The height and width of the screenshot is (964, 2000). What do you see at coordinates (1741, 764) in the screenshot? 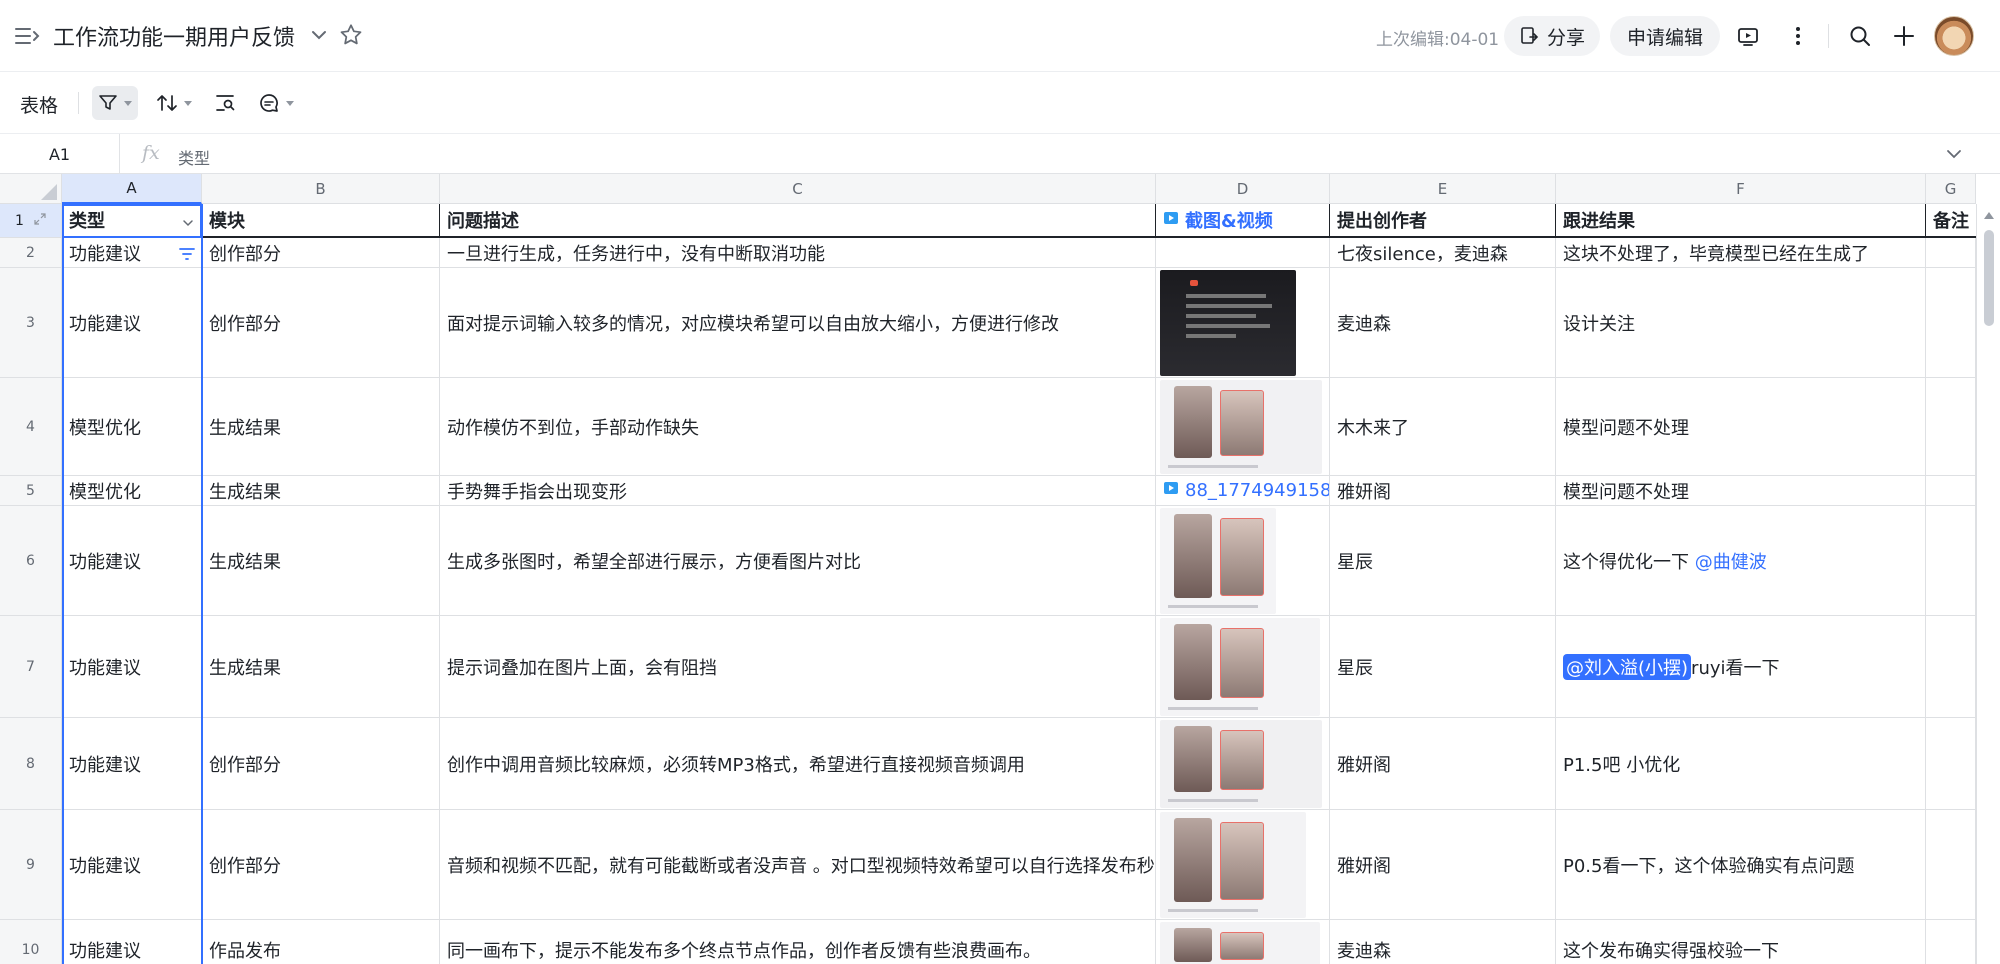
I see `cell-result: P1.5吧 小优化` at bounding box center [1741, 764].